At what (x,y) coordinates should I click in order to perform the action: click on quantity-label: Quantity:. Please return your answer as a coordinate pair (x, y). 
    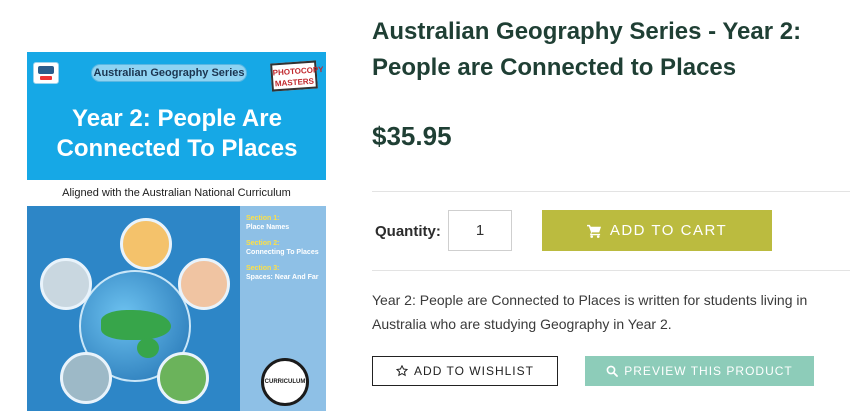
    Looking at the image, I should click on (408, 231).